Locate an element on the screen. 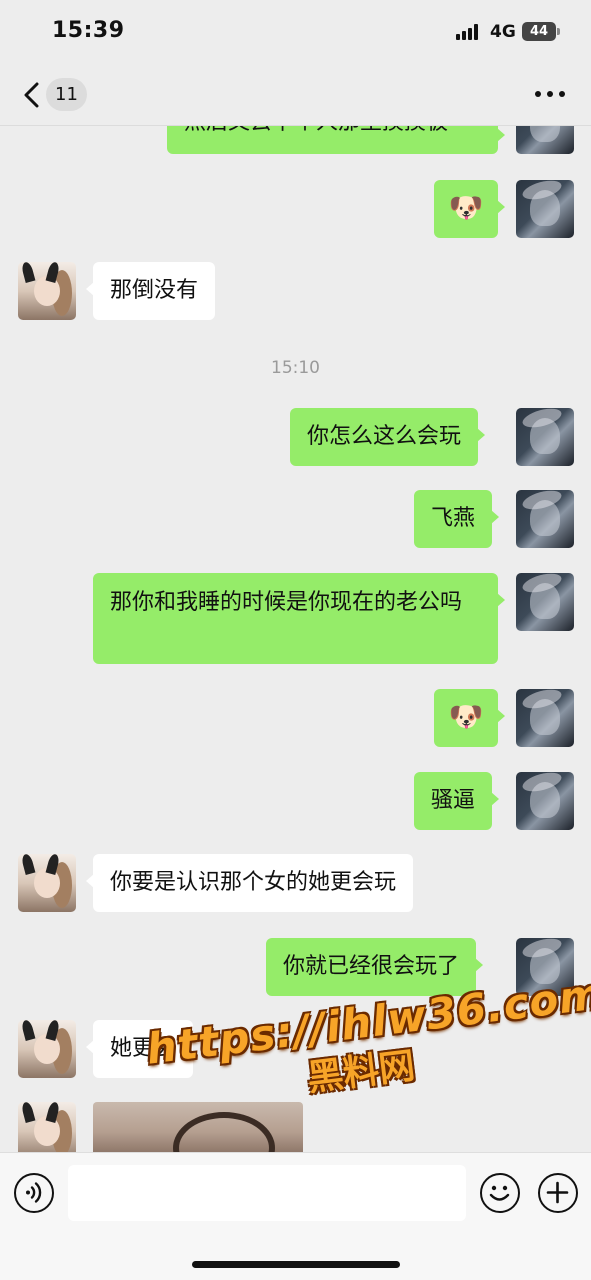 Image resolution: width=591 pixels, height=1280 pixels. message-text: 那你和我睡的时候是你现在的老公吗 is located at coordinates (286, 602).